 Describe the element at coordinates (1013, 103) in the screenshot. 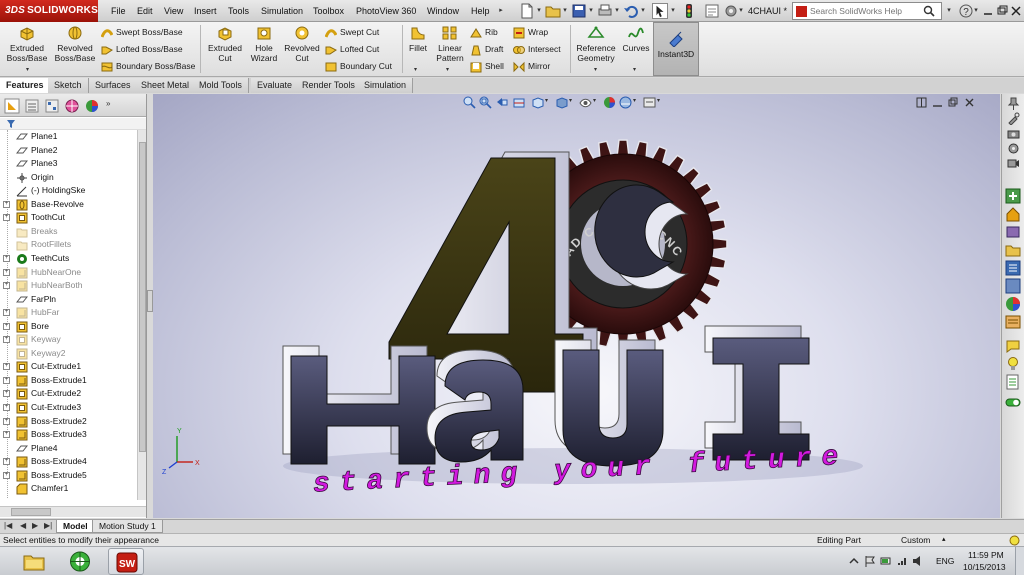

I see `pin-icon` at that location.